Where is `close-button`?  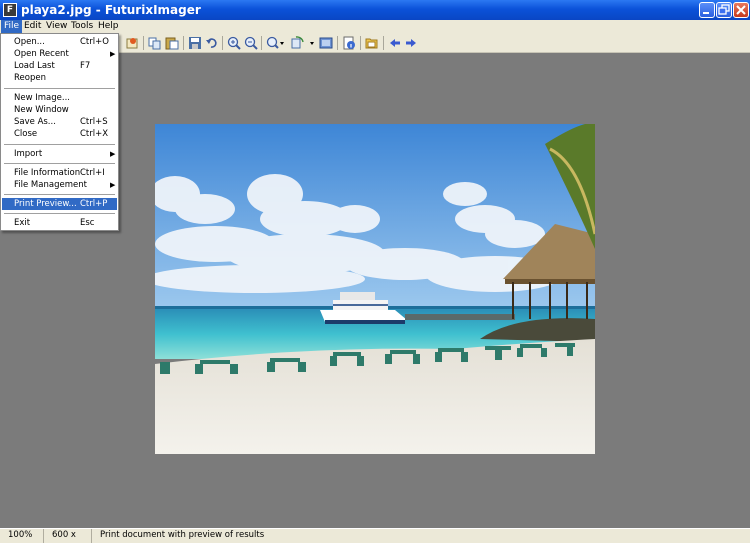 close-button is located at coordinates (741, 10).